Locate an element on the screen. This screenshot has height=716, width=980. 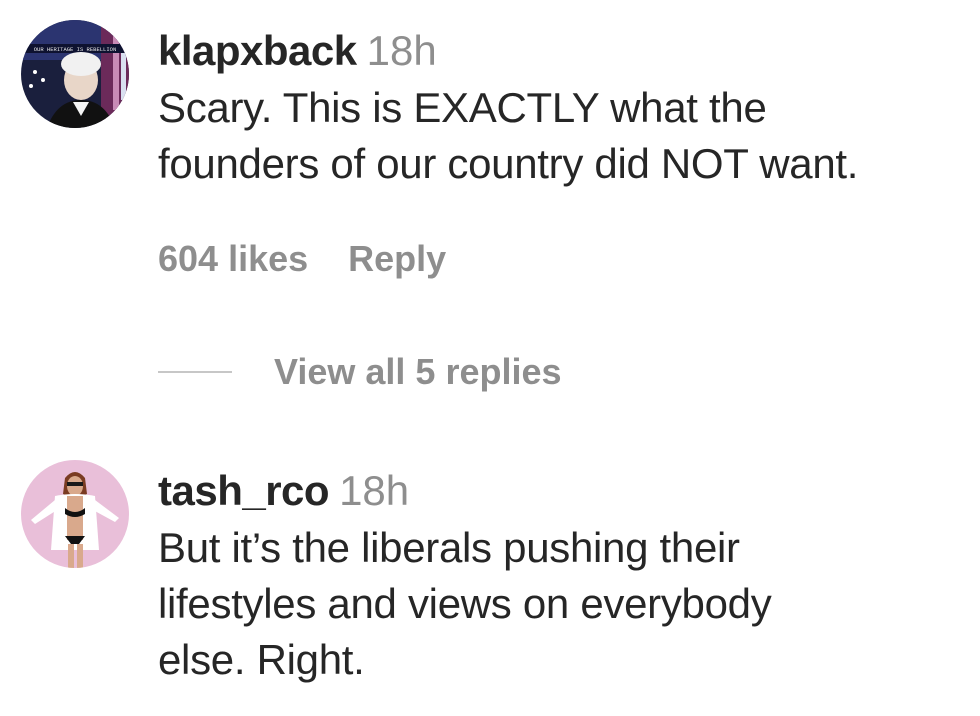
avatar-image: OUR HERITAGE IS REBELLION is located at coordinates (75, 74).